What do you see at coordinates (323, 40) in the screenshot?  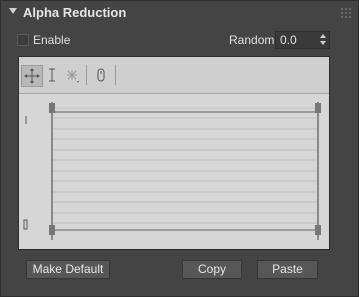 I see `spinner-arrows` at bounding box center [323, 40].